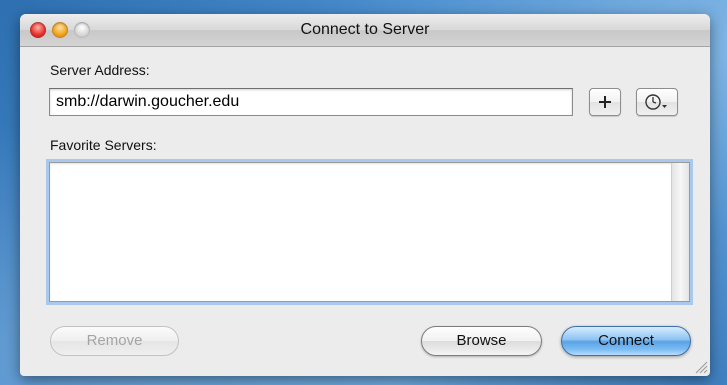 This screenshot has width=727, height=385. What do you see at coordinates (38, 30) in the screenshot?
I see `close-window-button` at bounding box center [38, 30].